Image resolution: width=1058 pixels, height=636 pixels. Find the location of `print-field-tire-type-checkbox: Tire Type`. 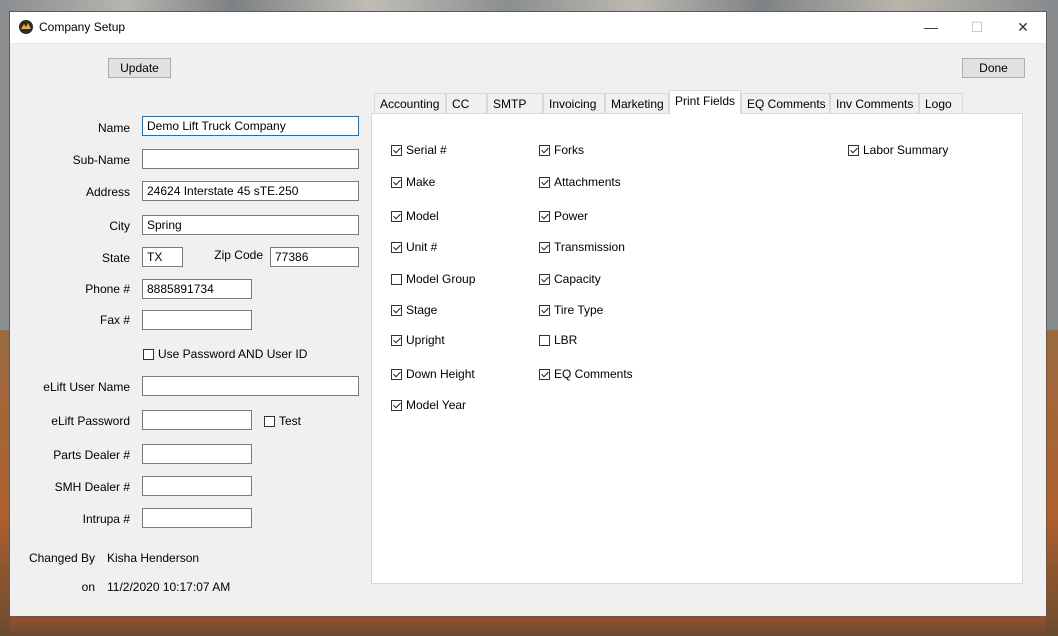

print-field-tire-type-checkbox: Tire Type is located at coordinates (571, 310).